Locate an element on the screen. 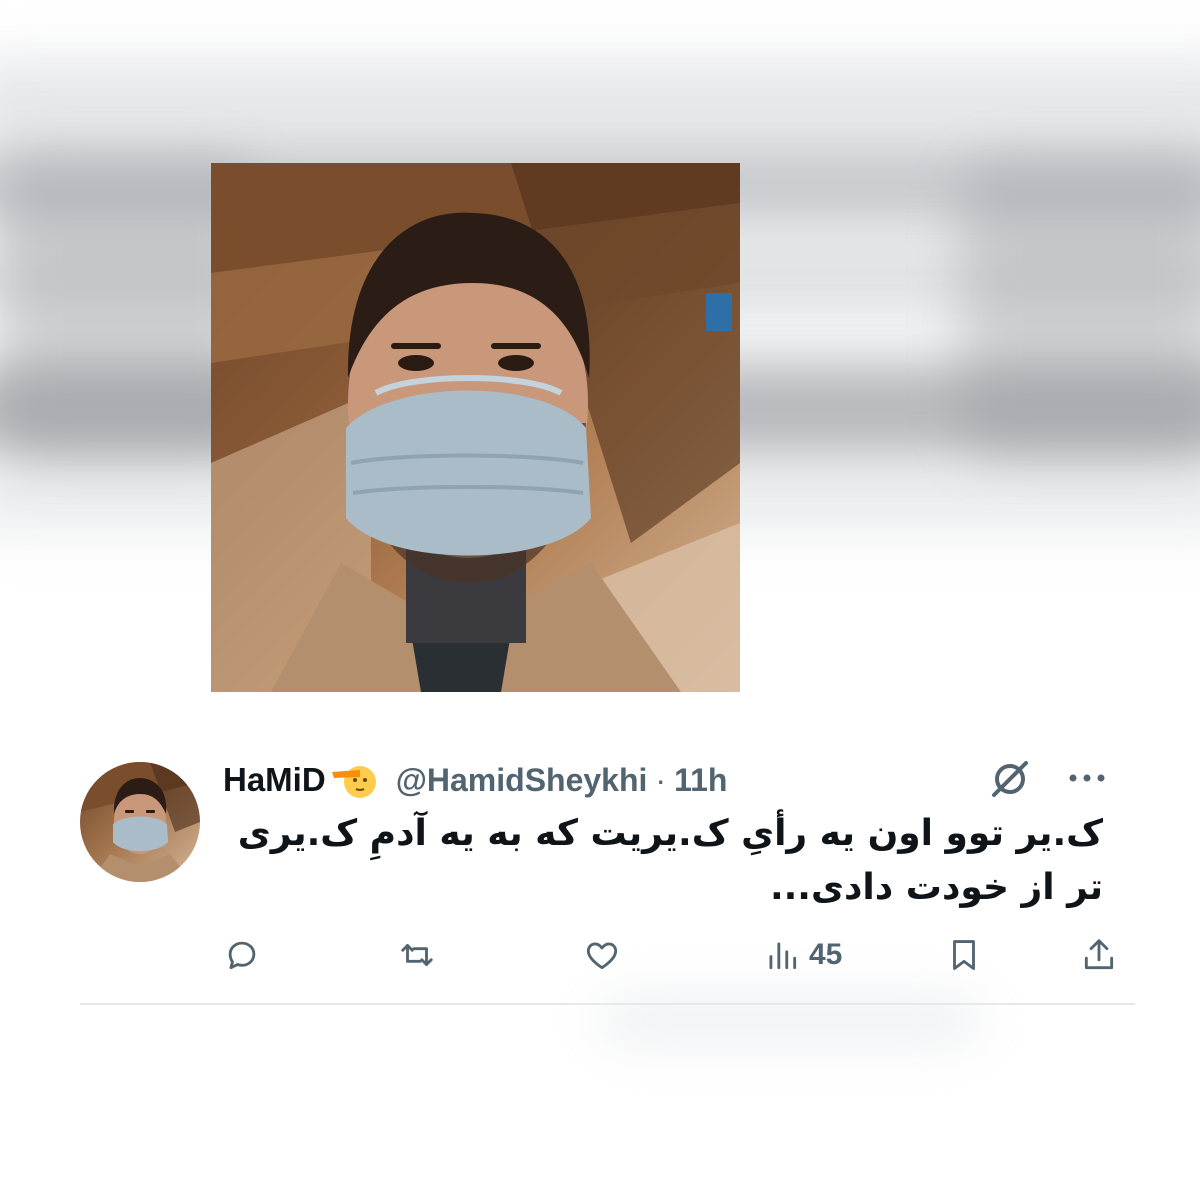  saluting-face-emoji-icon is located at coordinates (354, 780).